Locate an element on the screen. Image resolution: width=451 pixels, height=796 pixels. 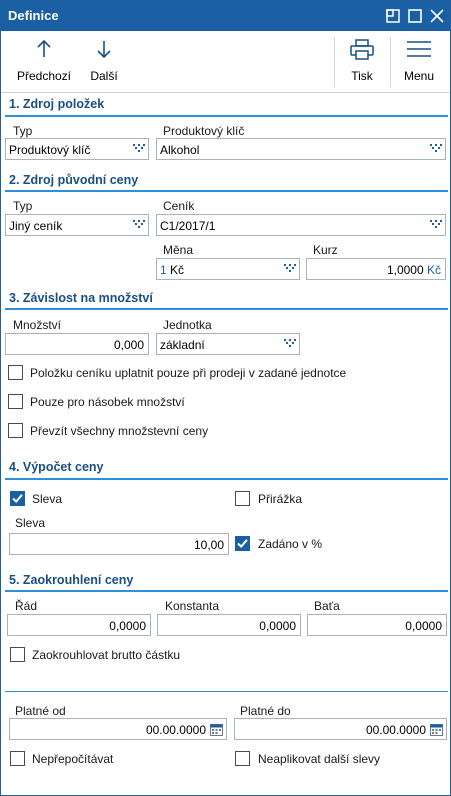
round-gross-checkbox is located at coordinates (17, 654).